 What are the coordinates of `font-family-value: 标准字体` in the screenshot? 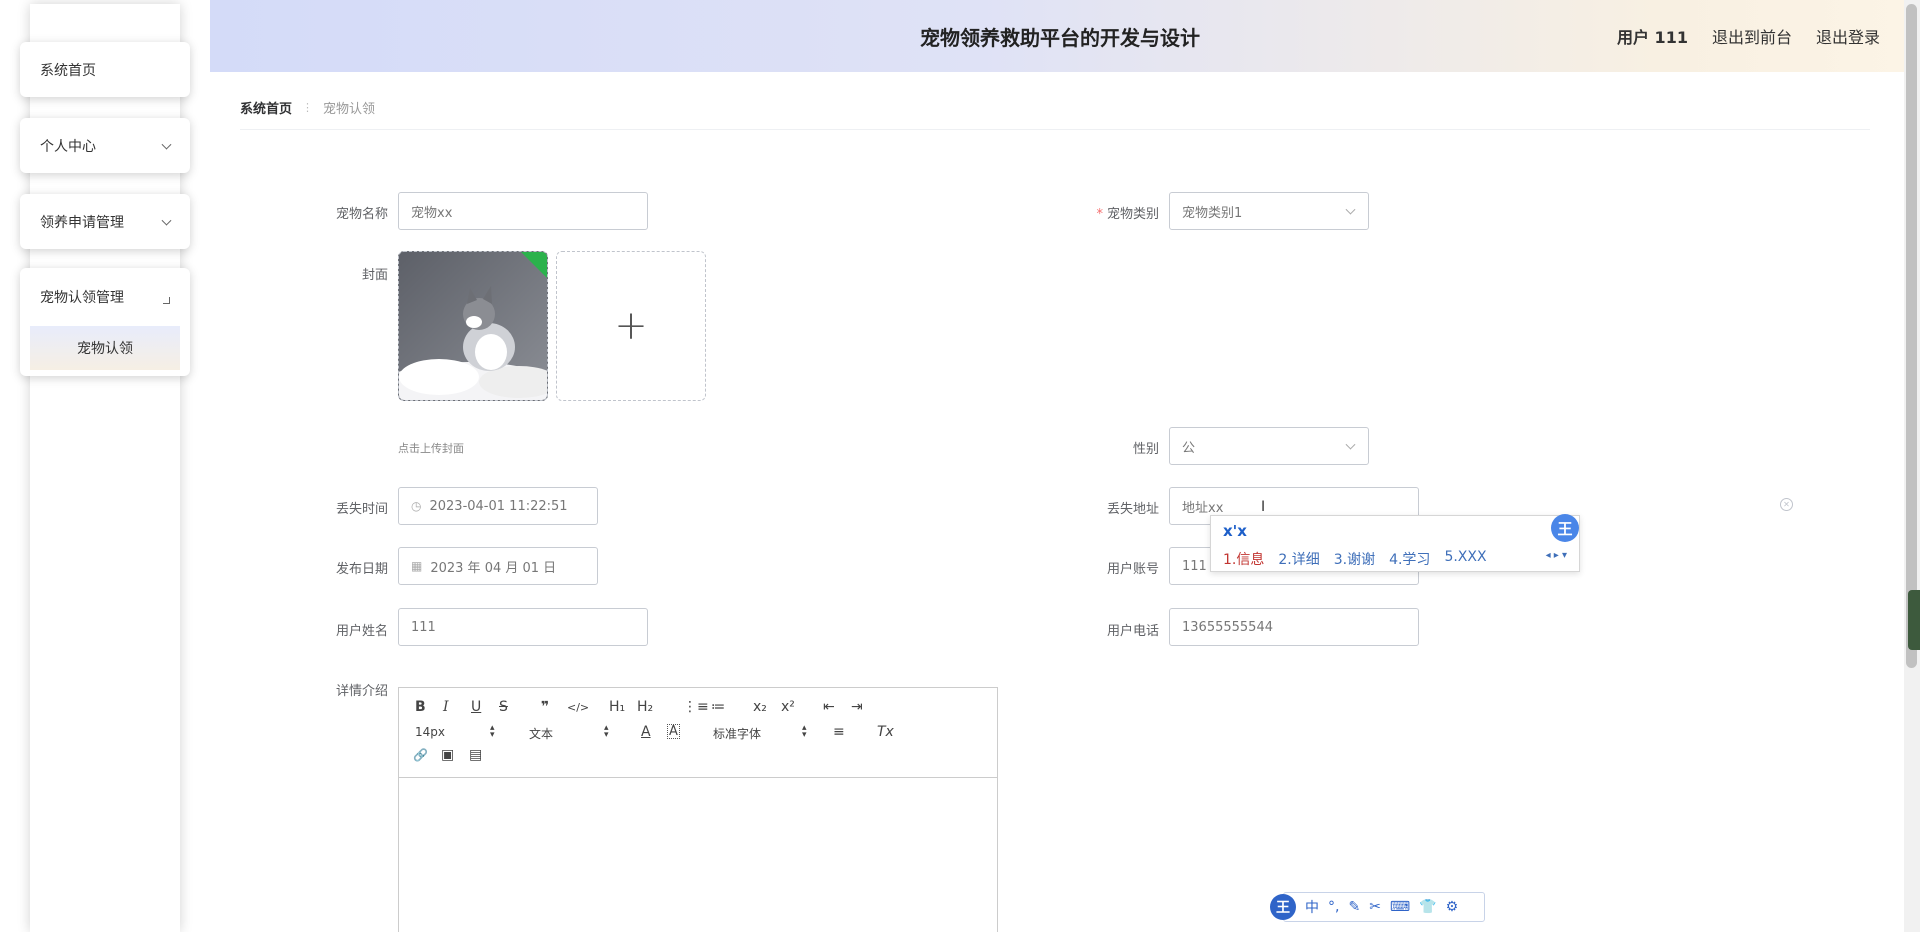 It's located at (737, 734).